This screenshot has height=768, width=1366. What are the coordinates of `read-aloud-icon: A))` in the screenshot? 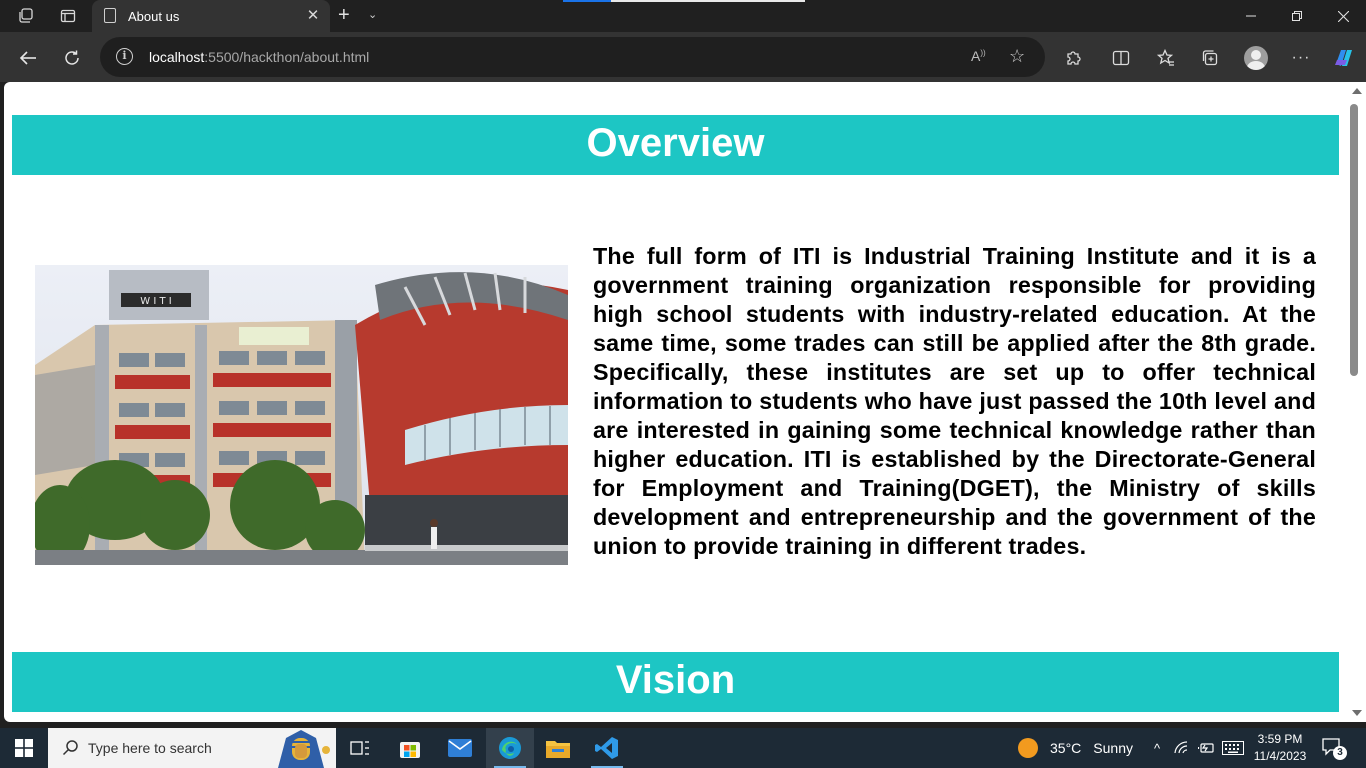 It's located at (978, 56).